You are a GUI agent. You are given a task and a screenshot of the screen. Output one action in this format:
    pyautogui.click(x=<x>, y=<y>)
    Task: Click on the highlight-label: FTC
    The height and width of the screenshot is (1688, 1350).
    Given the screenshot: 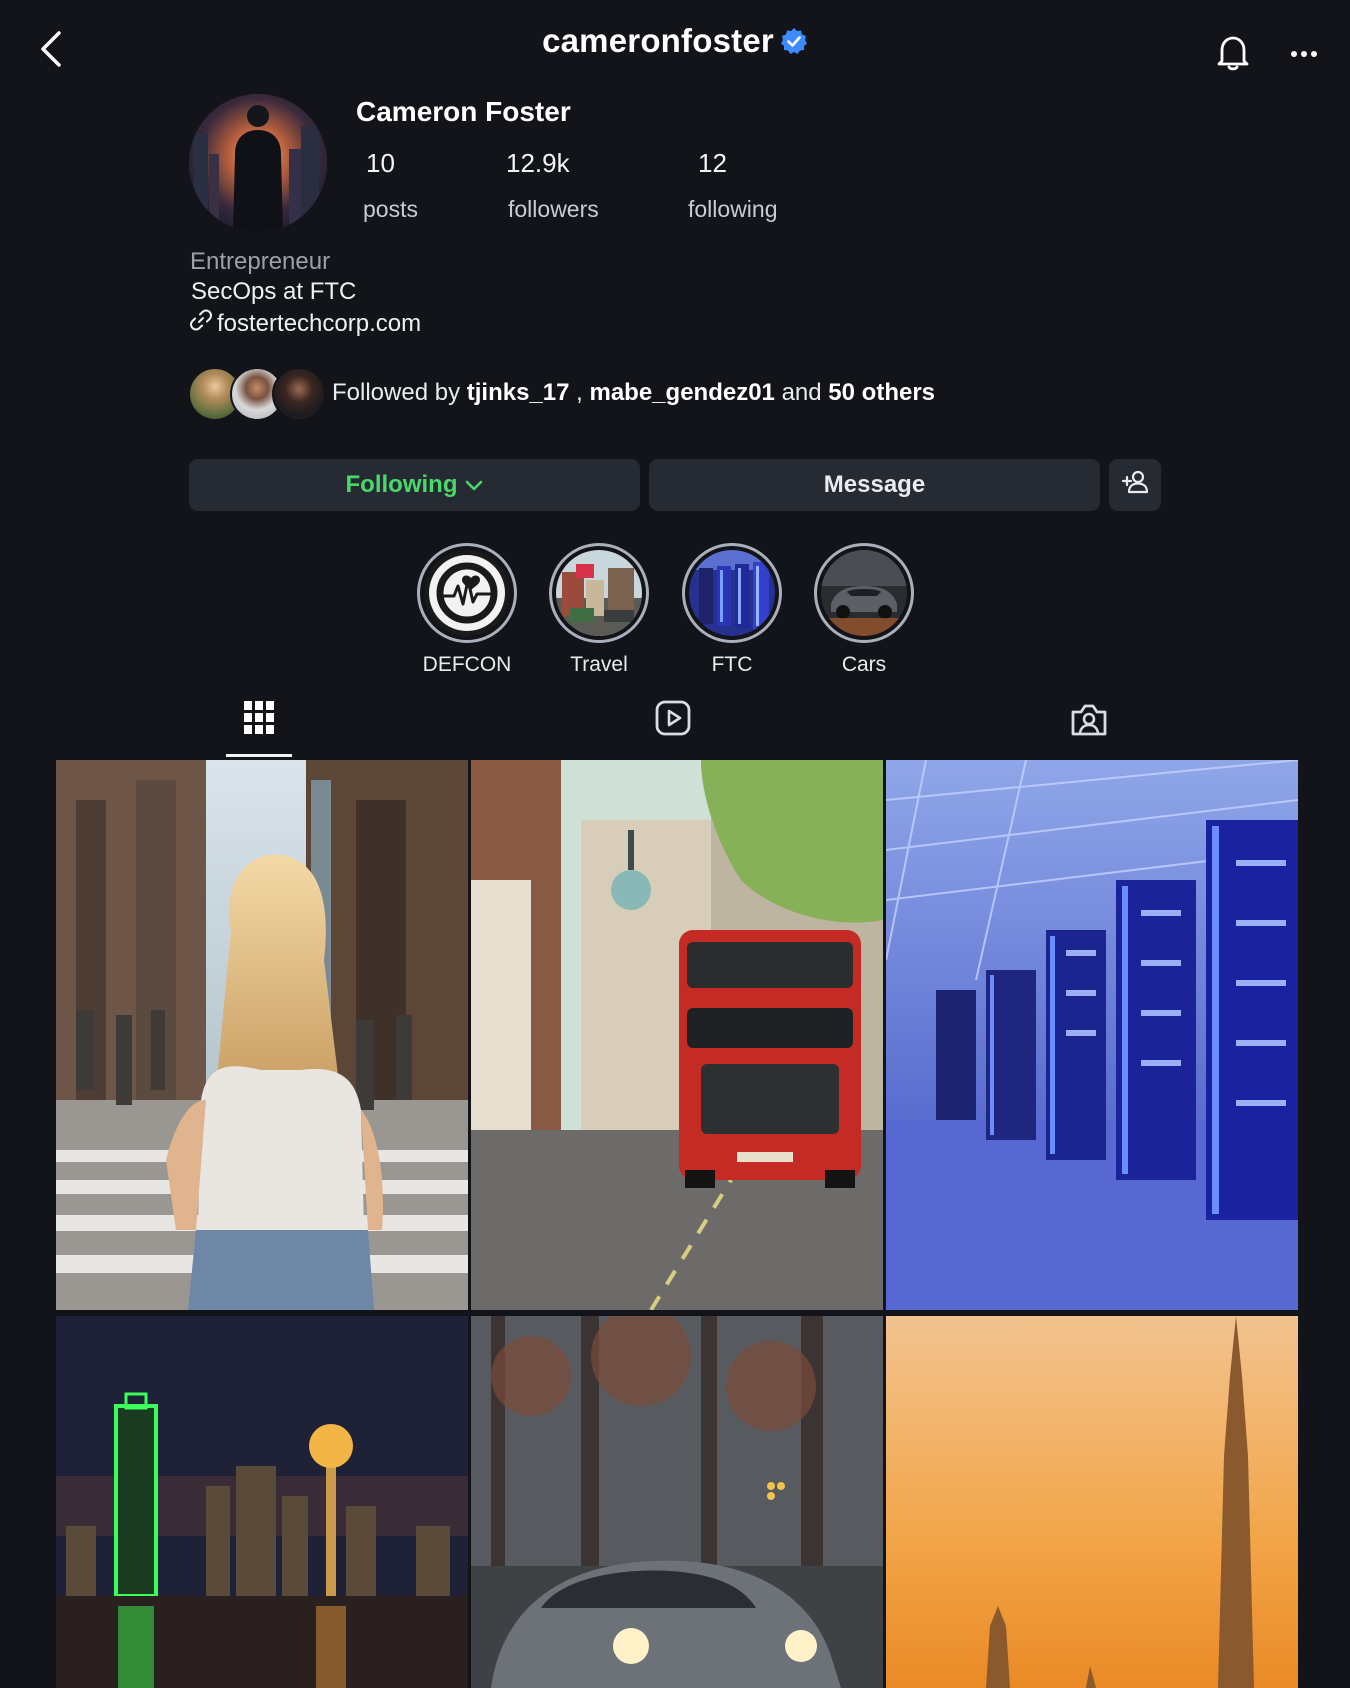 What is the action you would take?
    pyautogui.click(x=732, y=664)
    